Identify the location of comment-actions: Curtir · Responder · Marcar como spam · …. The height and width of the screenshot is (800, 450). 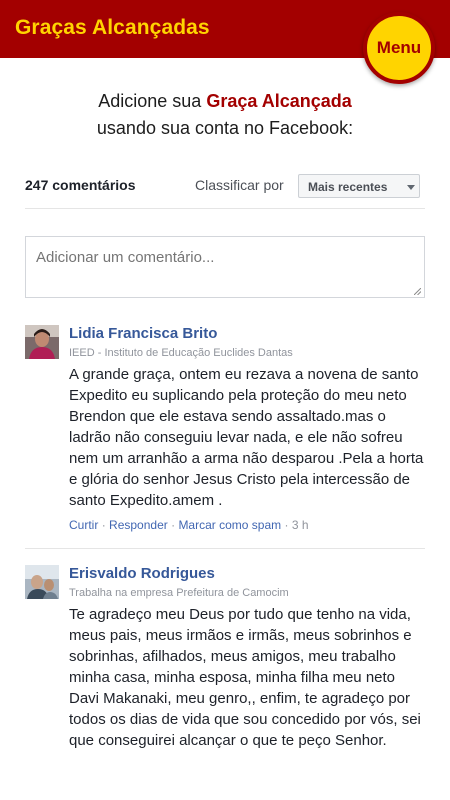
(247, 525).